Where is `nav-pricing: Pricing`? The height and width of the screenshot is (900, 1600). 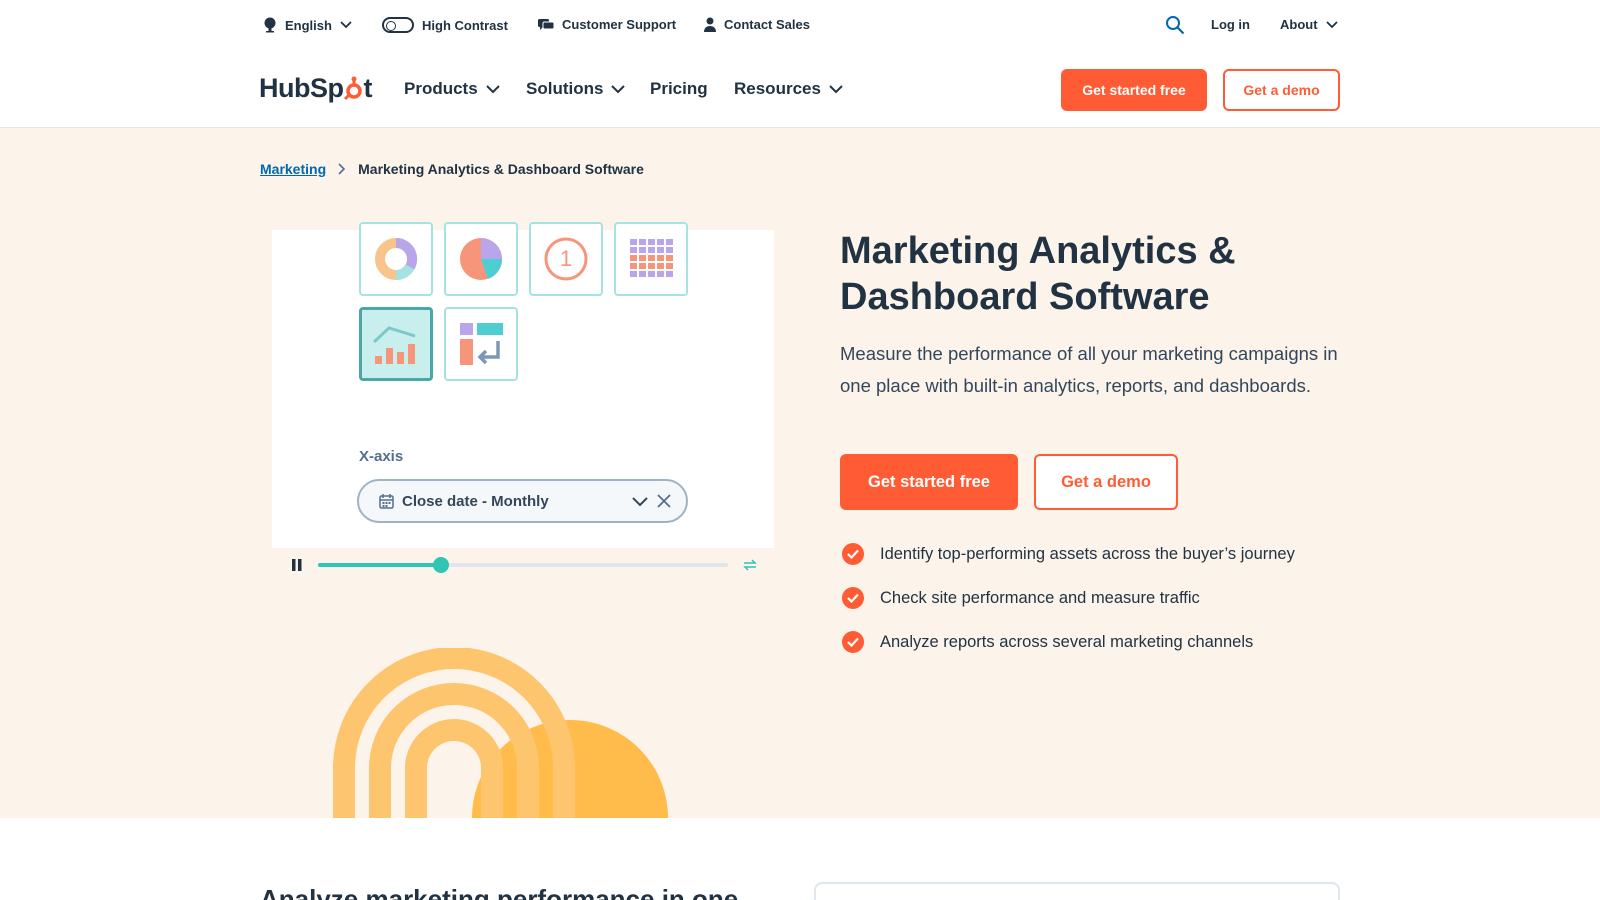
nav-pricing: Pricing is located at coordinates (679, 89).